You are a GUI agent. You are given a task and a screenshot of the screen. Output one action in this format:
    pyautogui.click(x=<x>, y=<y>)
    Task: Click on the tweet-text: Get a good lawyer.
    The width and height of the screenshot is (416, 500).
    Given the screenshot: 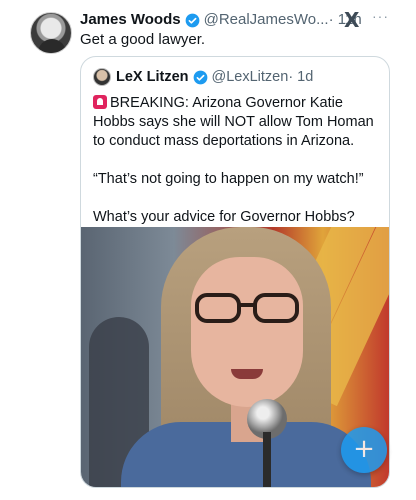 What is the action you would take?
    pyautogui.click(x=143, y=39)
    